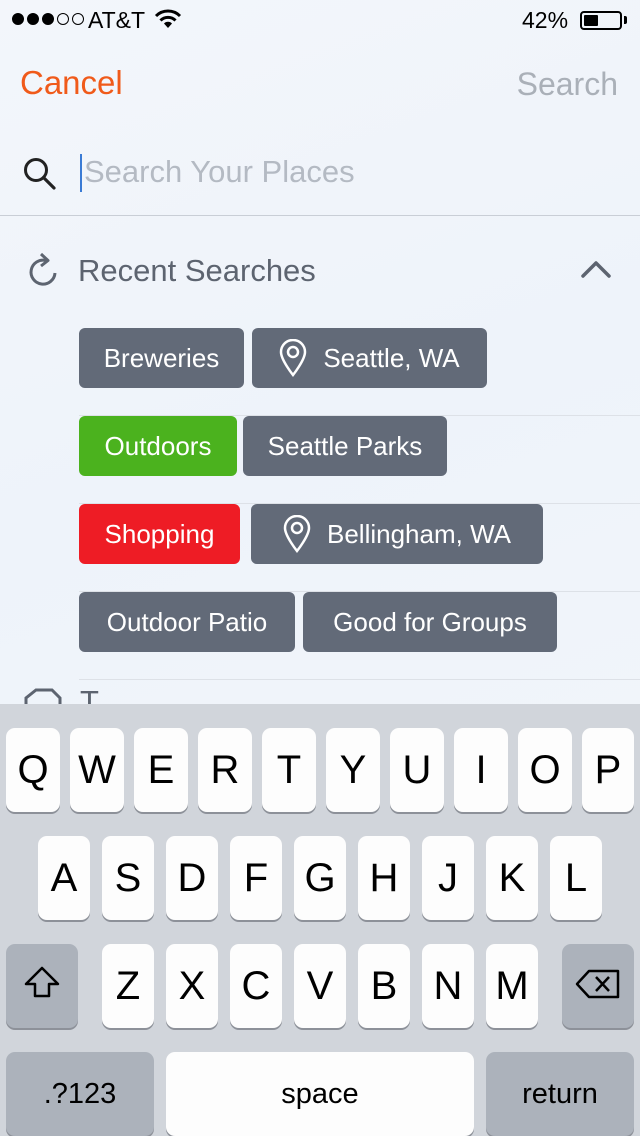  I want to click on refresh-icon, so click(44, 273).